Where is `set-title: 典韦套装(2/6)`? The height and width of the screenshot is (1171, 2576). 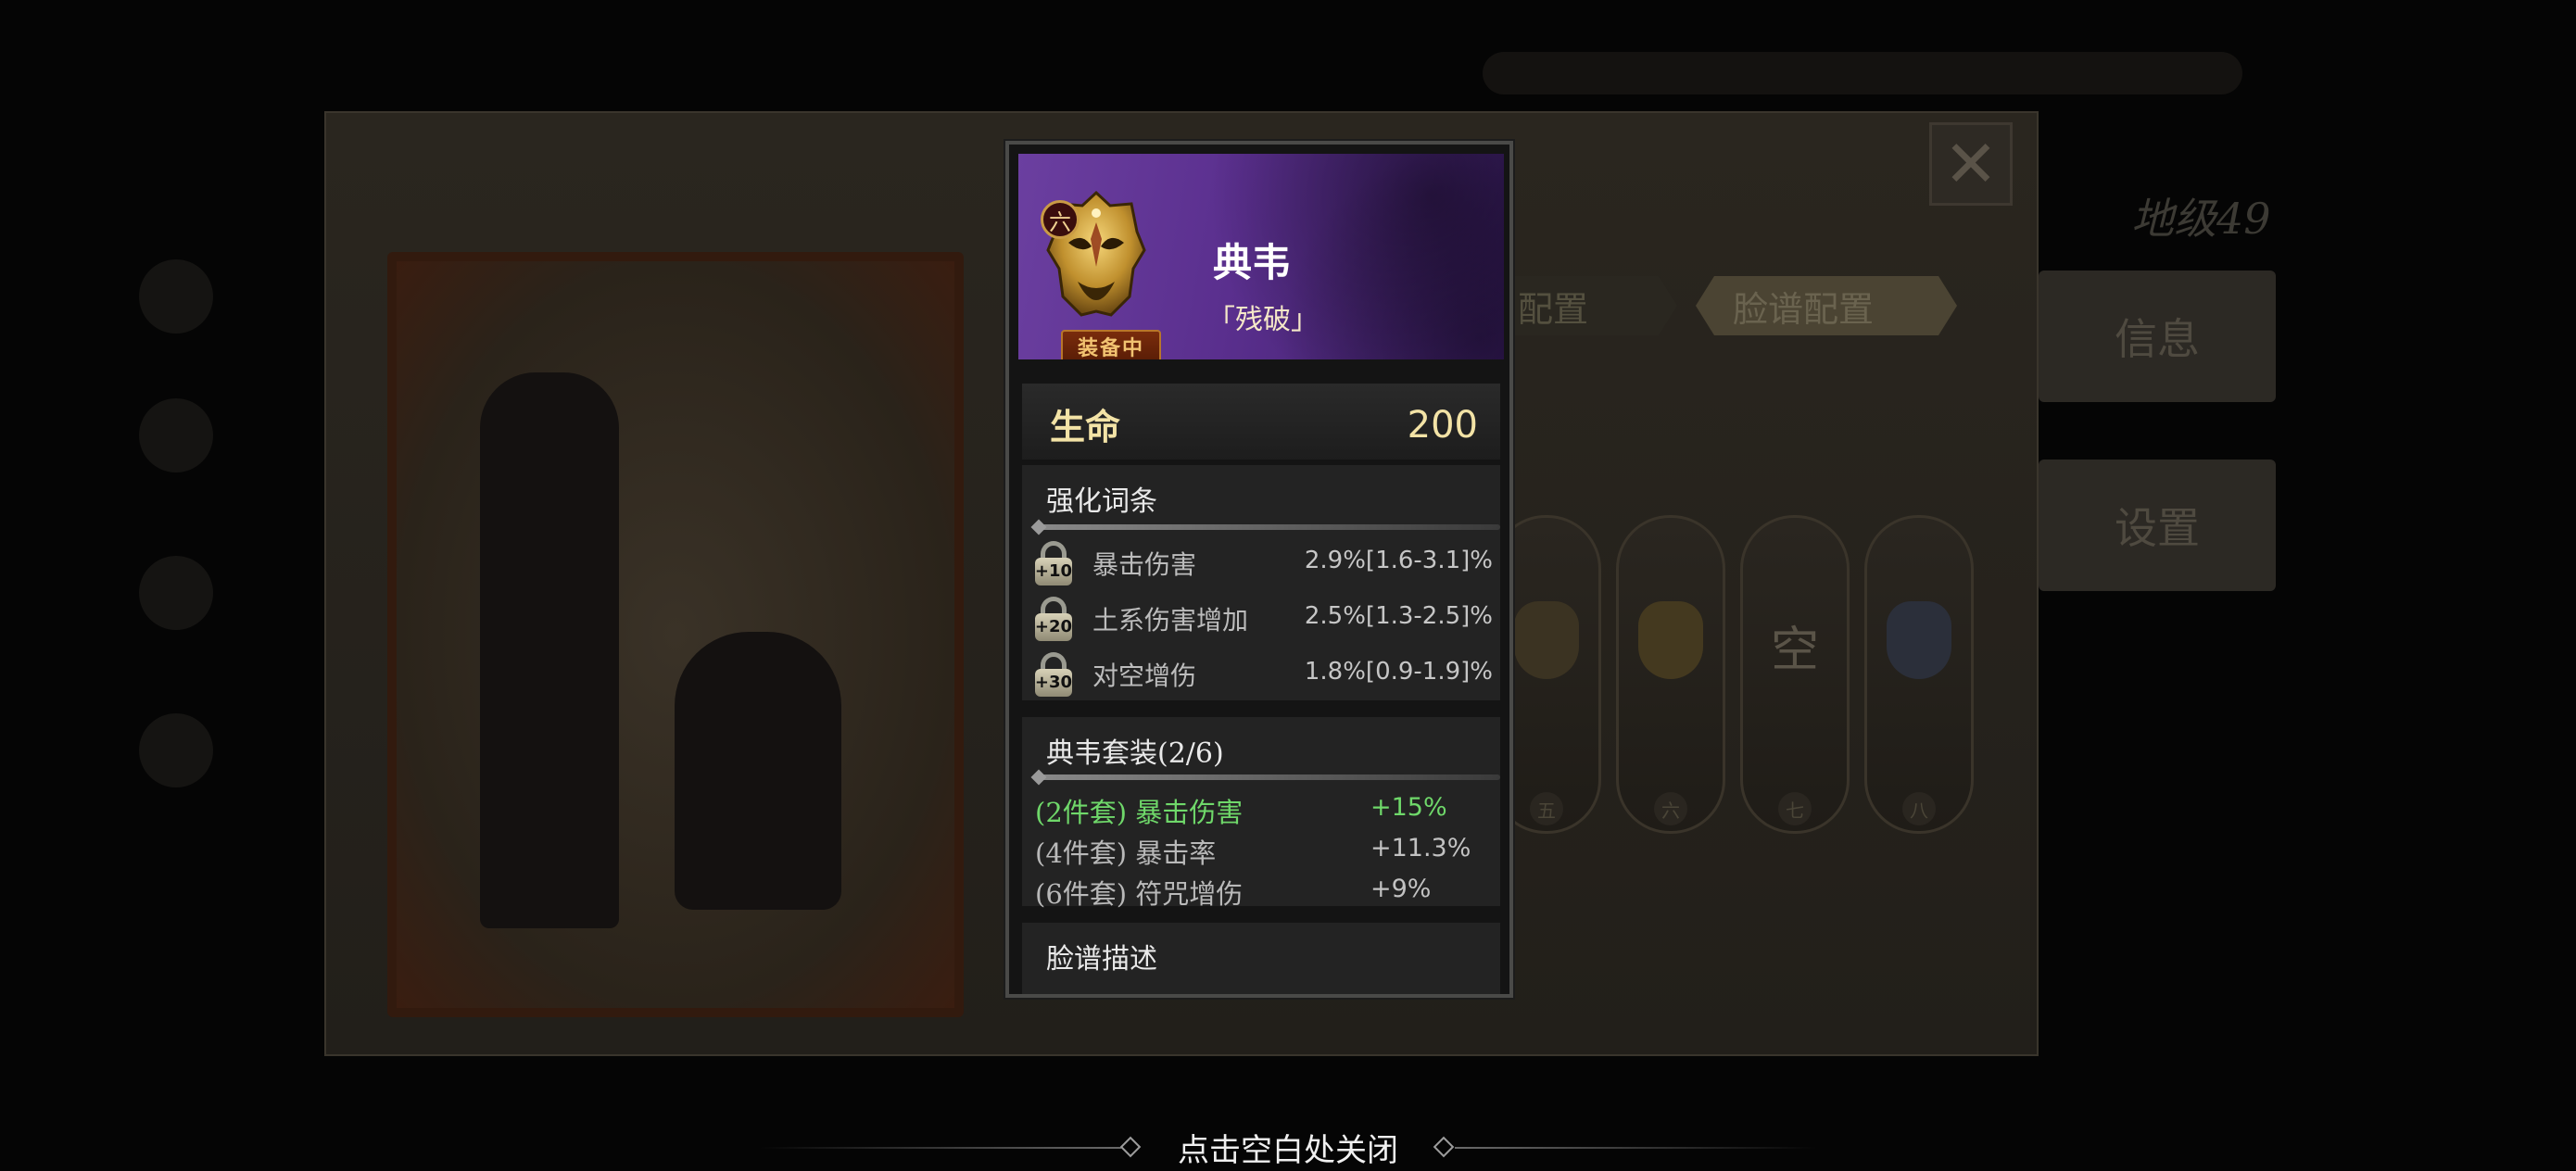 set-title: 典韦套装(2/6) is located at coordinates (1135, 754).